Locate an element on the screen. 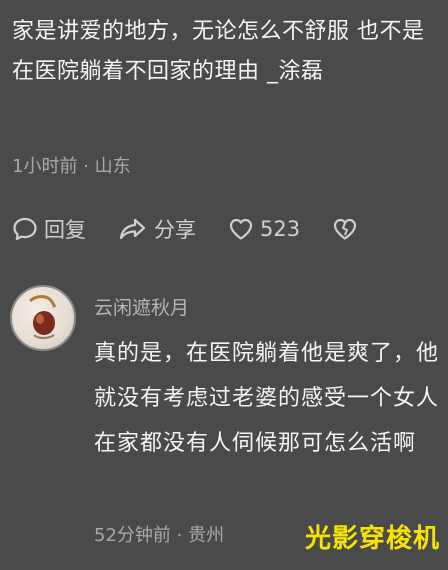 This screenshot has height=570, width=448. comment-text: 家是讲爱的地方，无论怎么不舒服 也不是在医院躺着不回家的理由 _涂磊 is located at coordinates (218, 51).